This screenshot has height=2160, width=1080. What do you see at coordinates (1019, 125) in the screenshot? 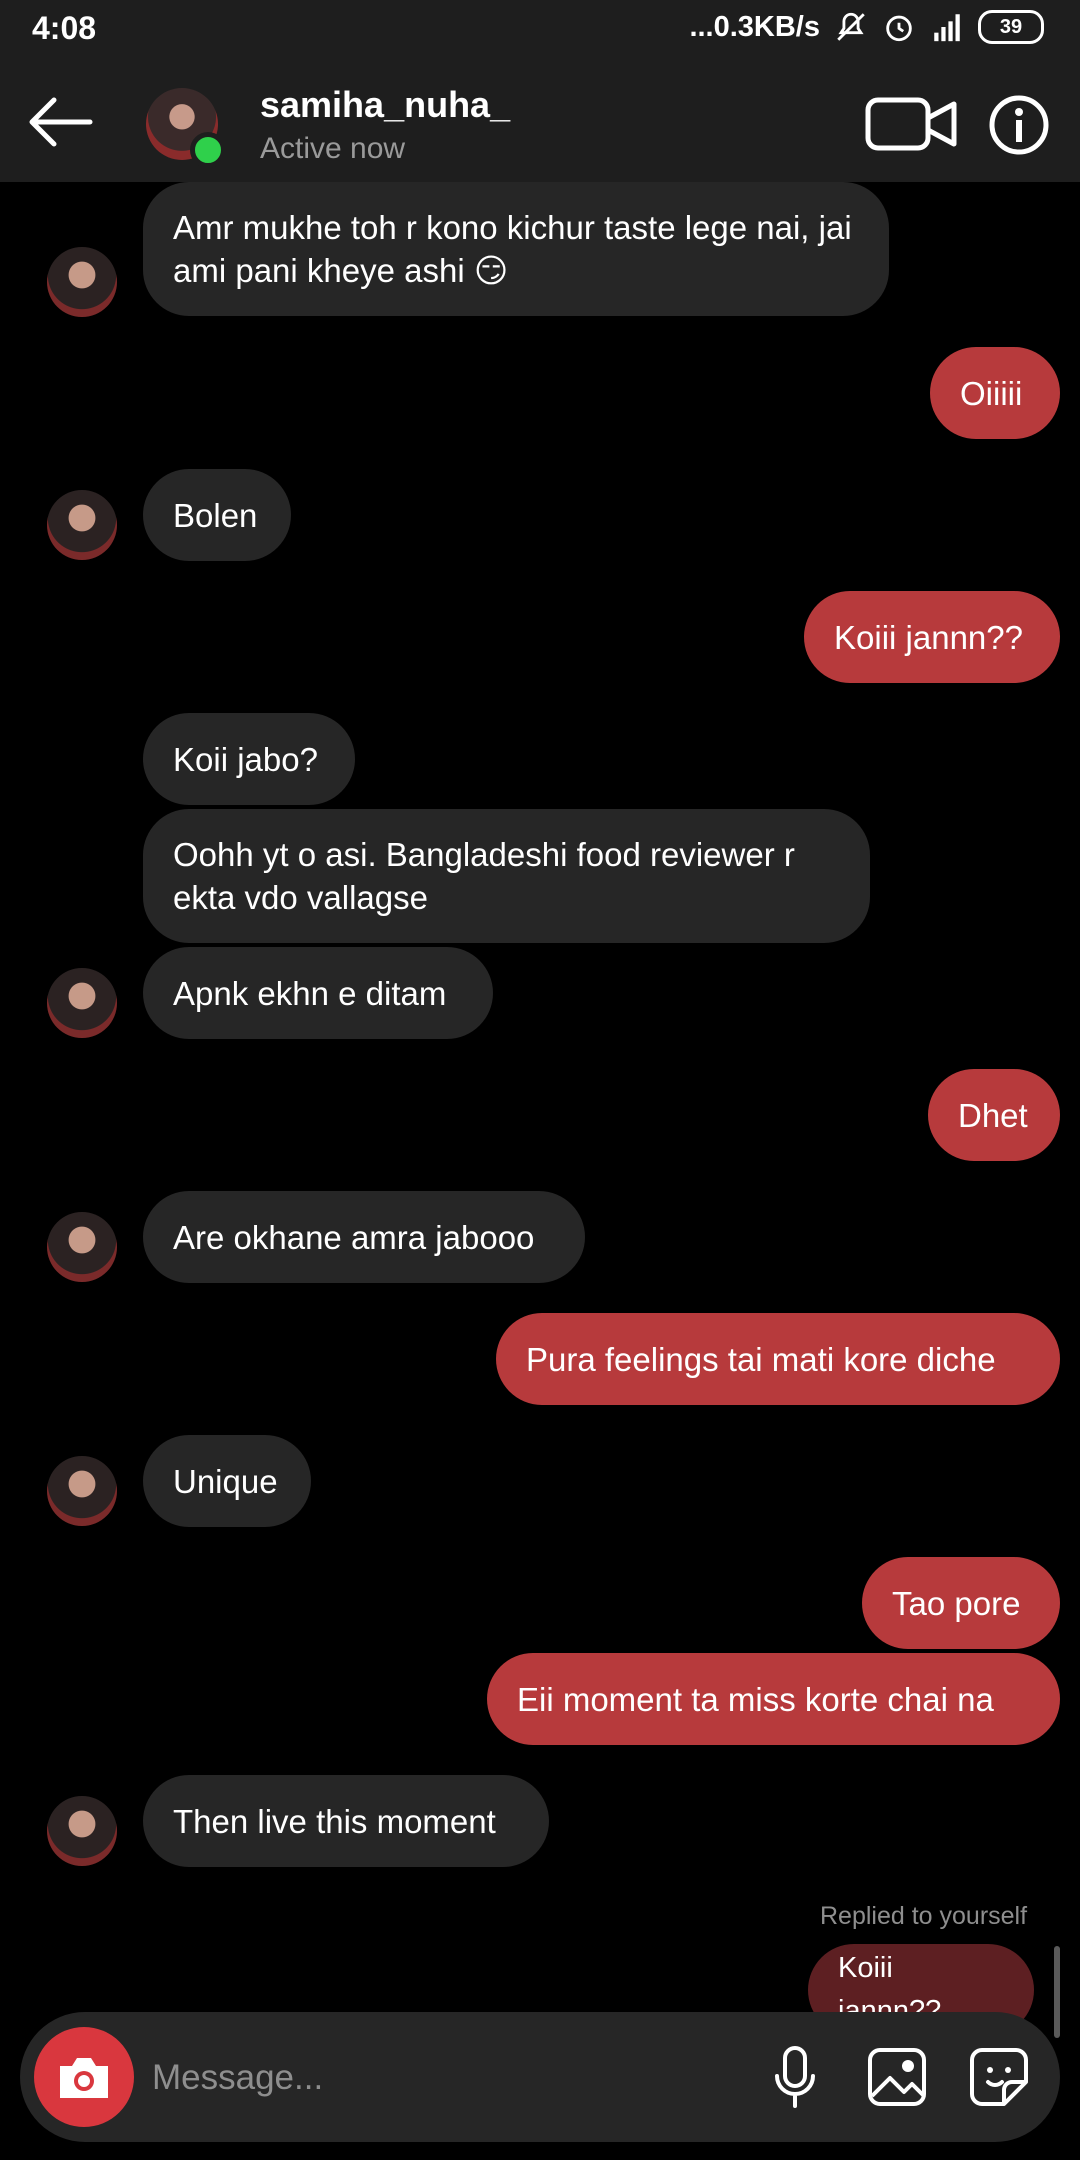
I see `info-icon` at bounding box center [1019, 125].